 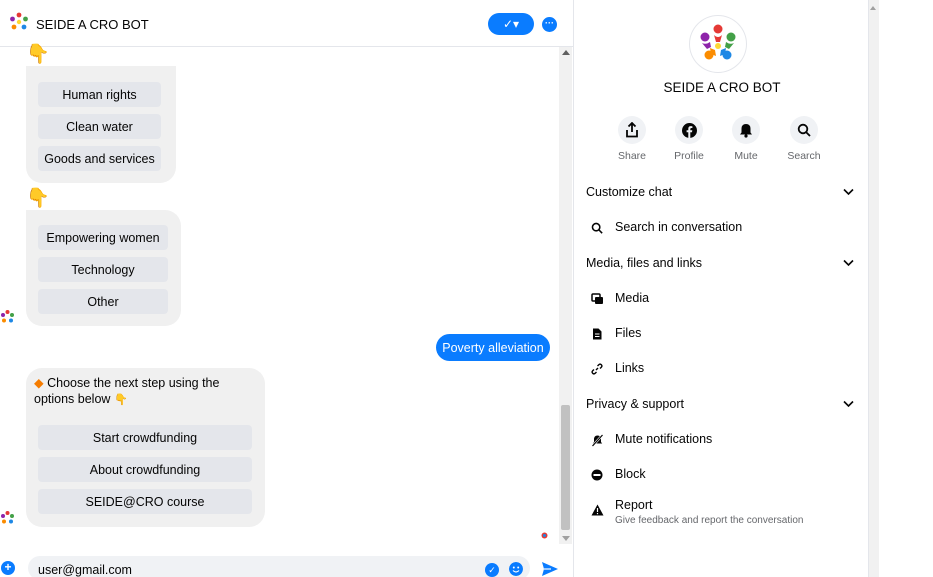 What do you see at coordinates (746, 130) in the screenshot?
I see `bell-icon` at bounding box center [746, 130].